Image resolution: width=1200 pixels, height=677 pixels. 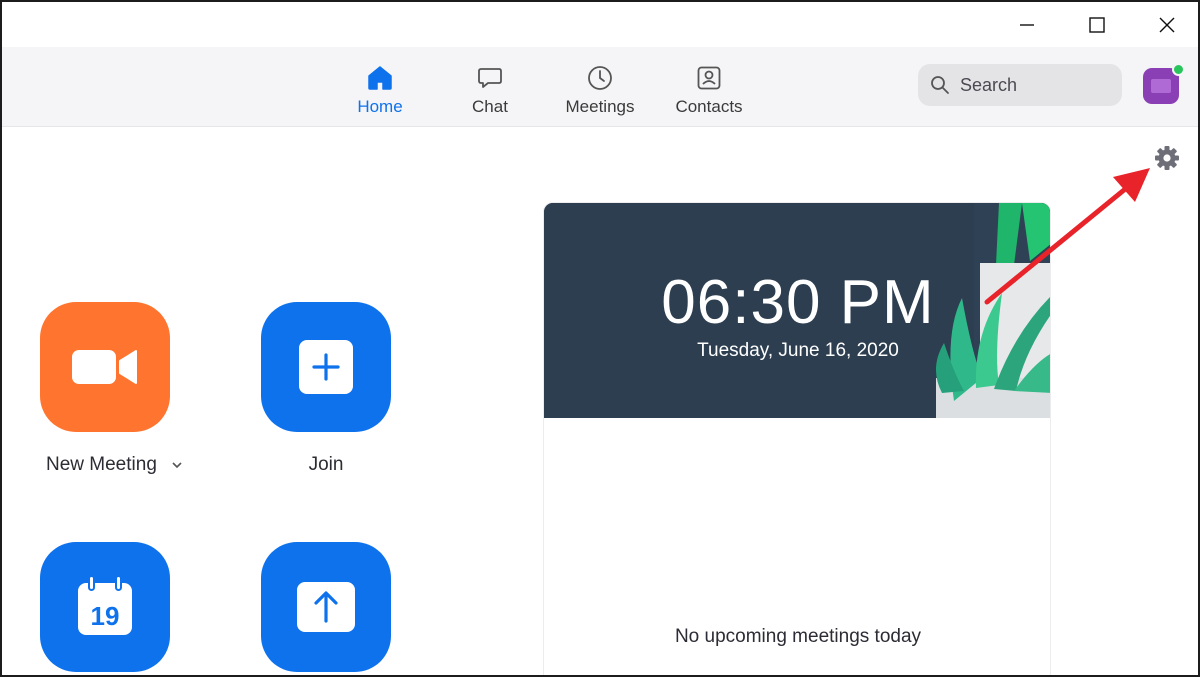 What do you see at coordinates (326, 464) in the screenshot?
I see `join-label: Join` at bounding box center [326, 464].